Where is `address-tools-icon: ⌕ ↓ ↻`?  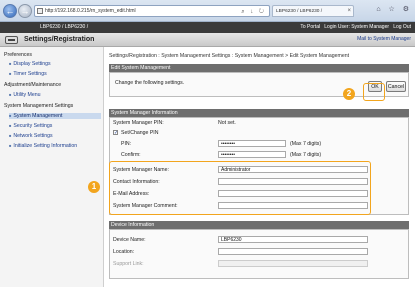 address-tools-icon: ⌕ ↓ ↻ is located at coordinates (253, 12).